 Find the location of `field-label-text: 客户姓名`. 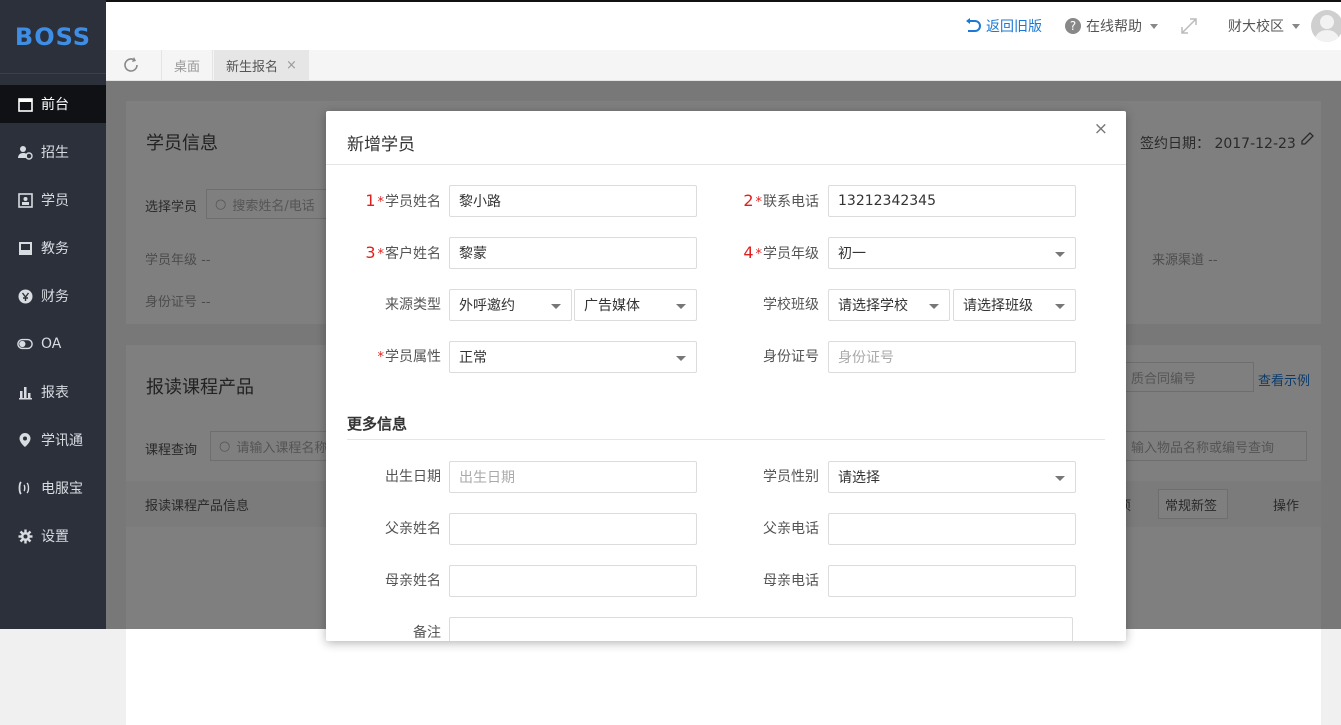

field-label-text: 客户姓名 is located at coordinates (413, 254).